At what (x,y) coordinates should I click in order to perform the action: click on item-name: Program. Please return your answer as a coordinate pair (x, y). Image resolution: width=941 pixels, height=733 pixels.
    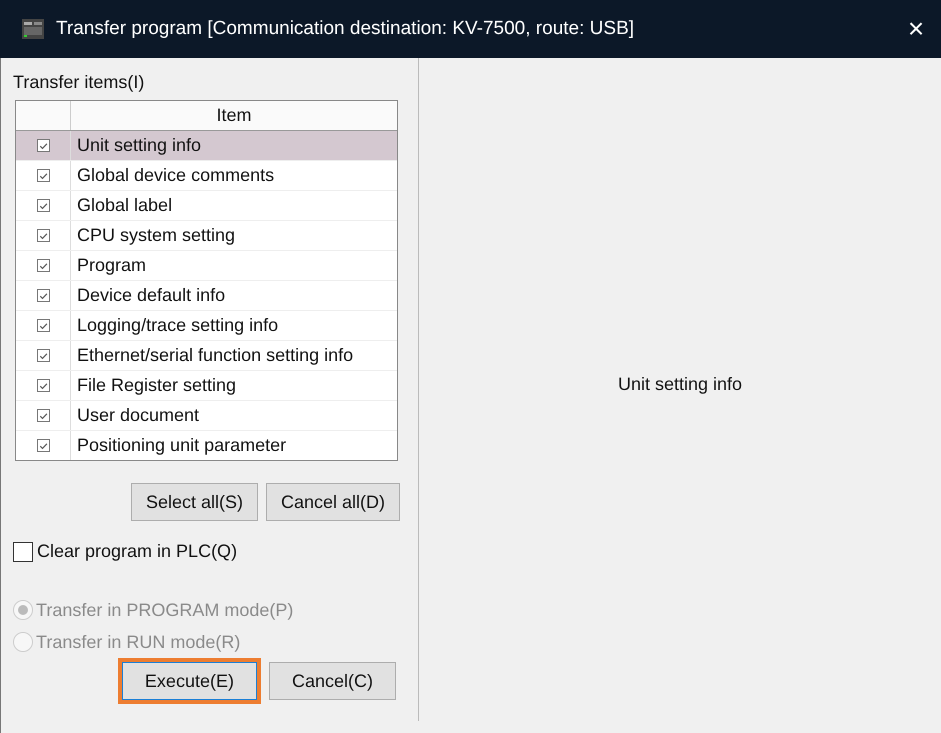
    Looking at the image, I should click on (112, 265).